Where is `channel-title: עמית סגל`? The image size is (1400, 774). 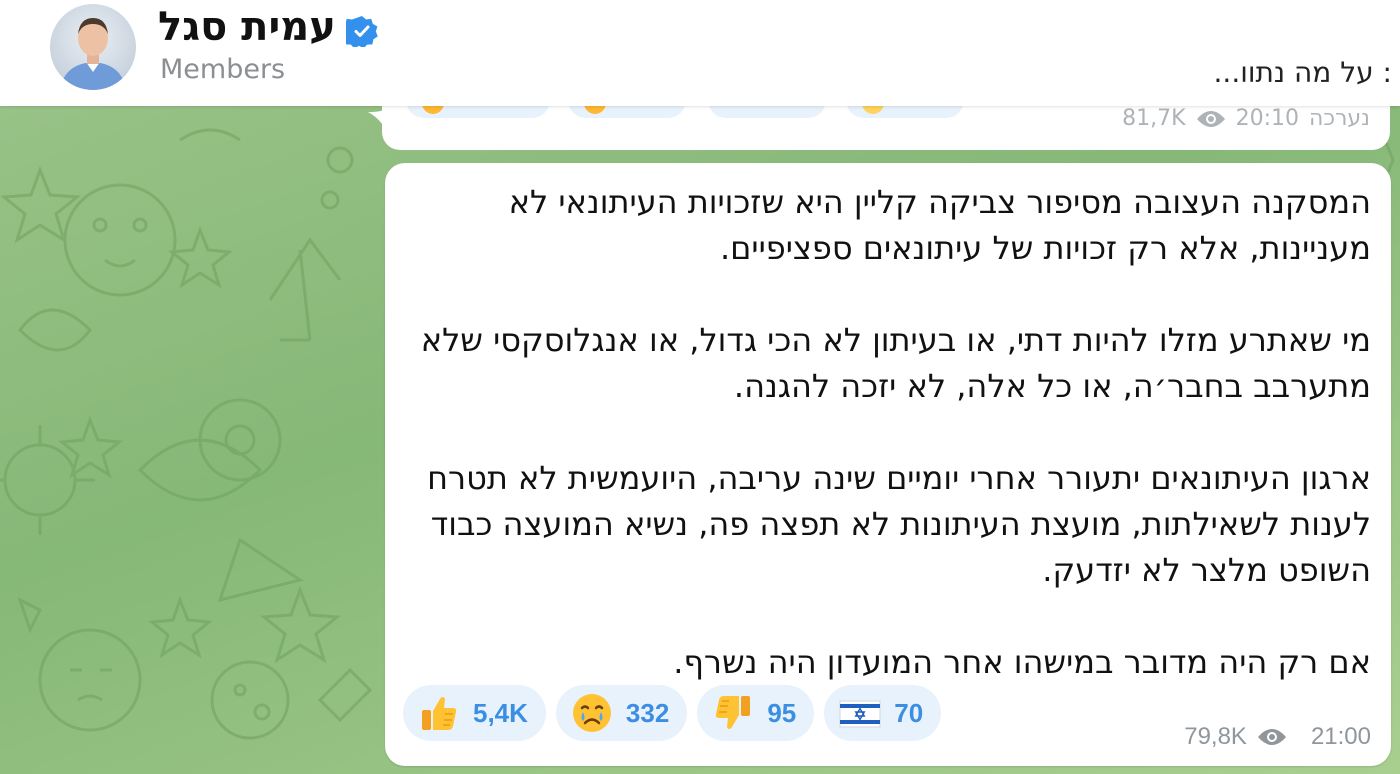
channel-title: עמית סגל is located at coordinates (268, 27).